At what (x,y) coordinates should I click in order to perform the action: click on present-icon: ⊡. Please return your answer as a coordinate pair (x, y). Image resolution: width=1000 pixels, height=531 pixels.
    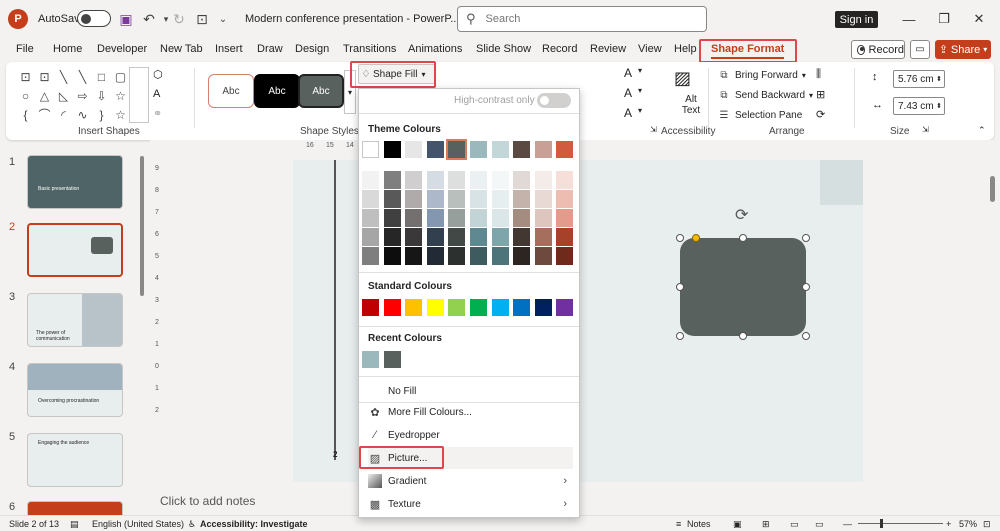
    Looking at the image, I should click on (202, 19).